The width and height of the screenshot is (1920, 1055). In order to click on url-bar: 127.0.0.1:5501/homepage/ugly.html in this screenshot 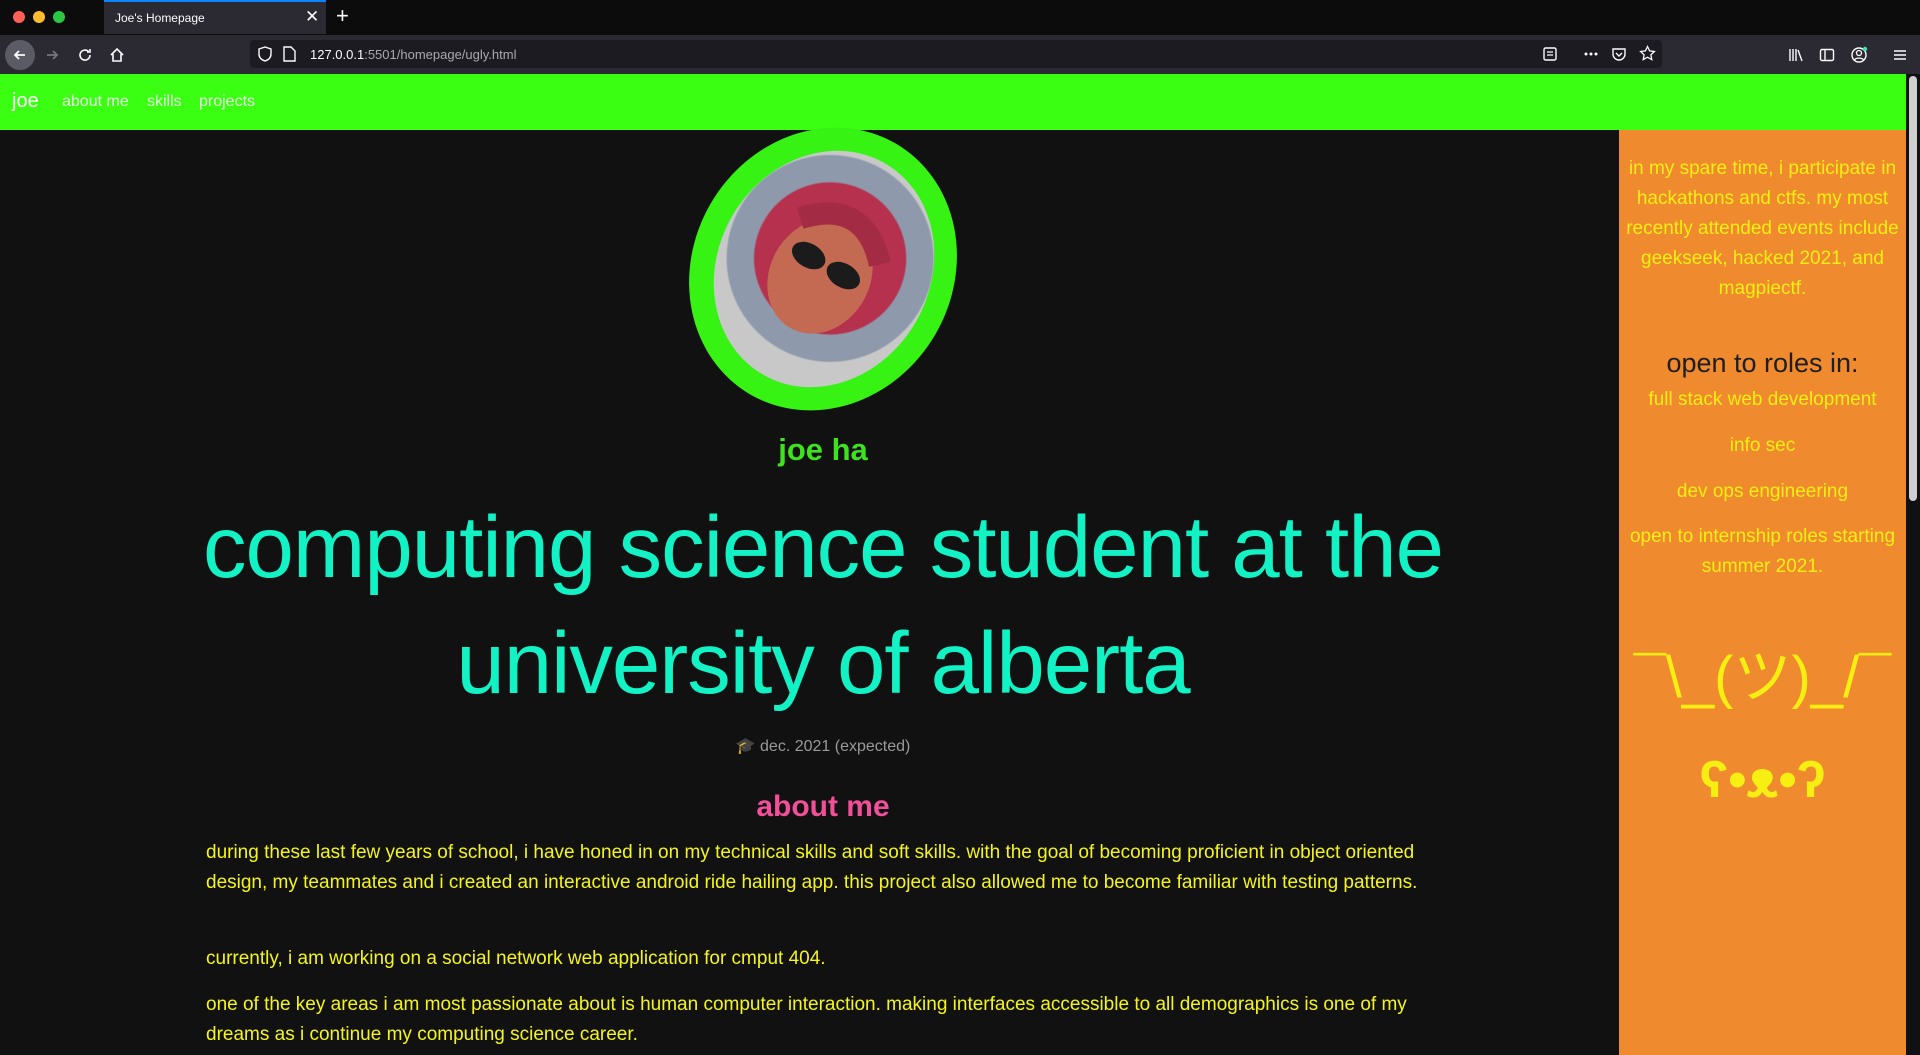, I will do `click(956, 54)`.